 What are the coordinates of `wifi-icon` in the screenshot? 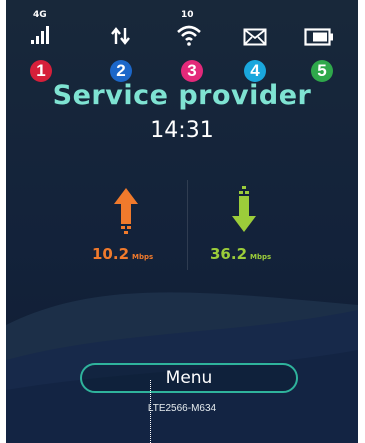 It's located at (189, 35).